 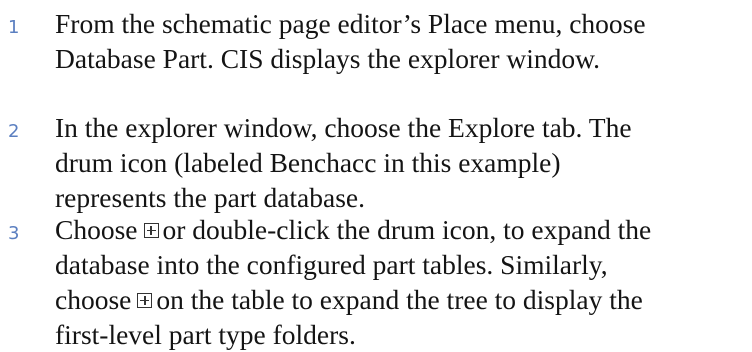 I want to click on step-number: 3, so click(x=14, y=233).